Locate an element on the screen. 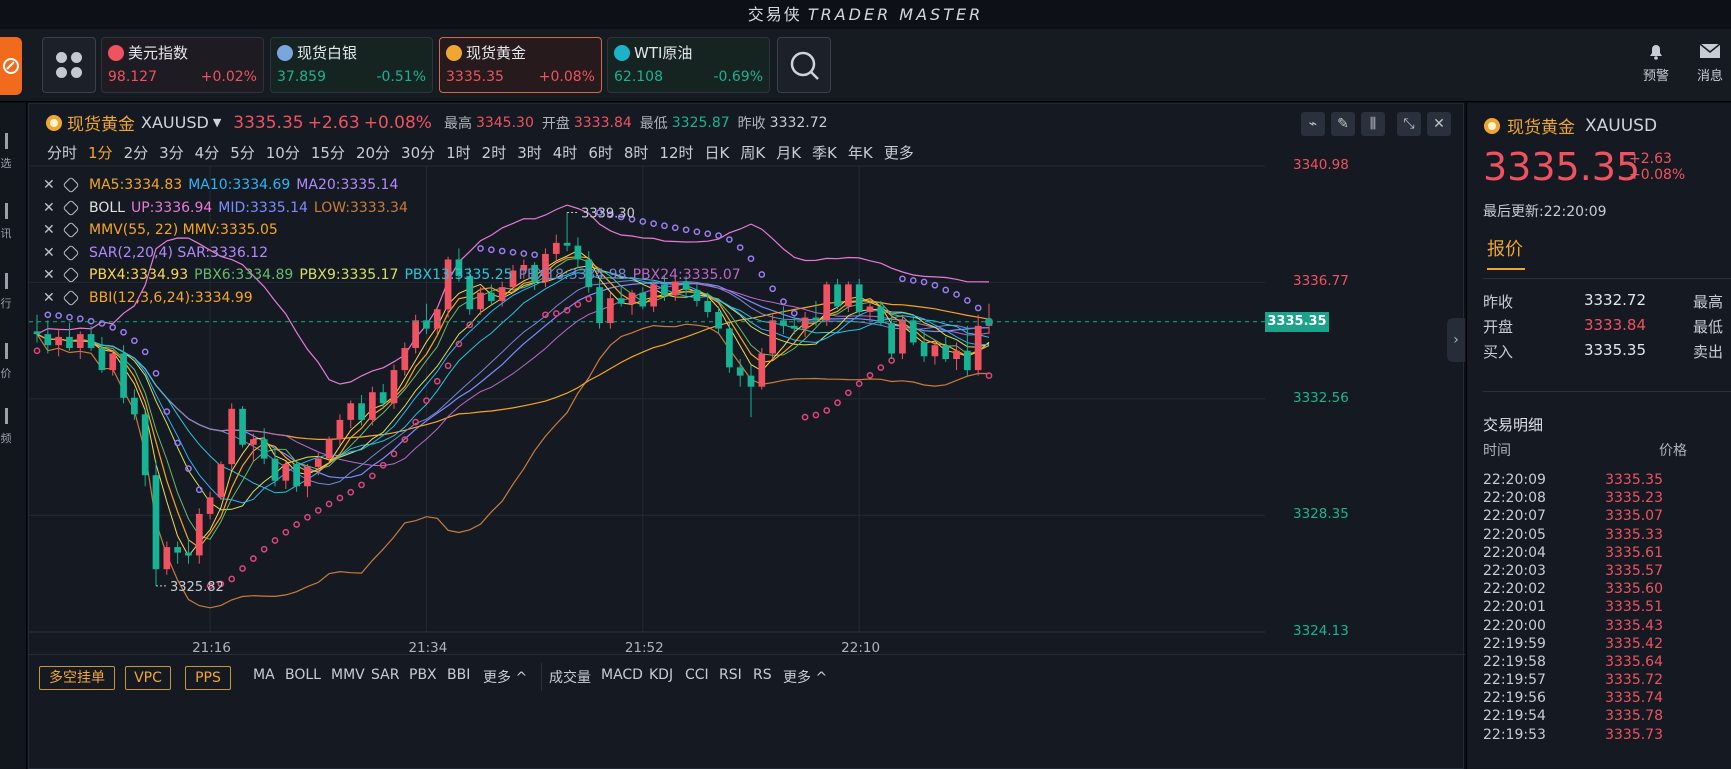 This screenshot has width=1731, height=769. trade-time: 22:20:08 is located at coordinates (1514, 498).